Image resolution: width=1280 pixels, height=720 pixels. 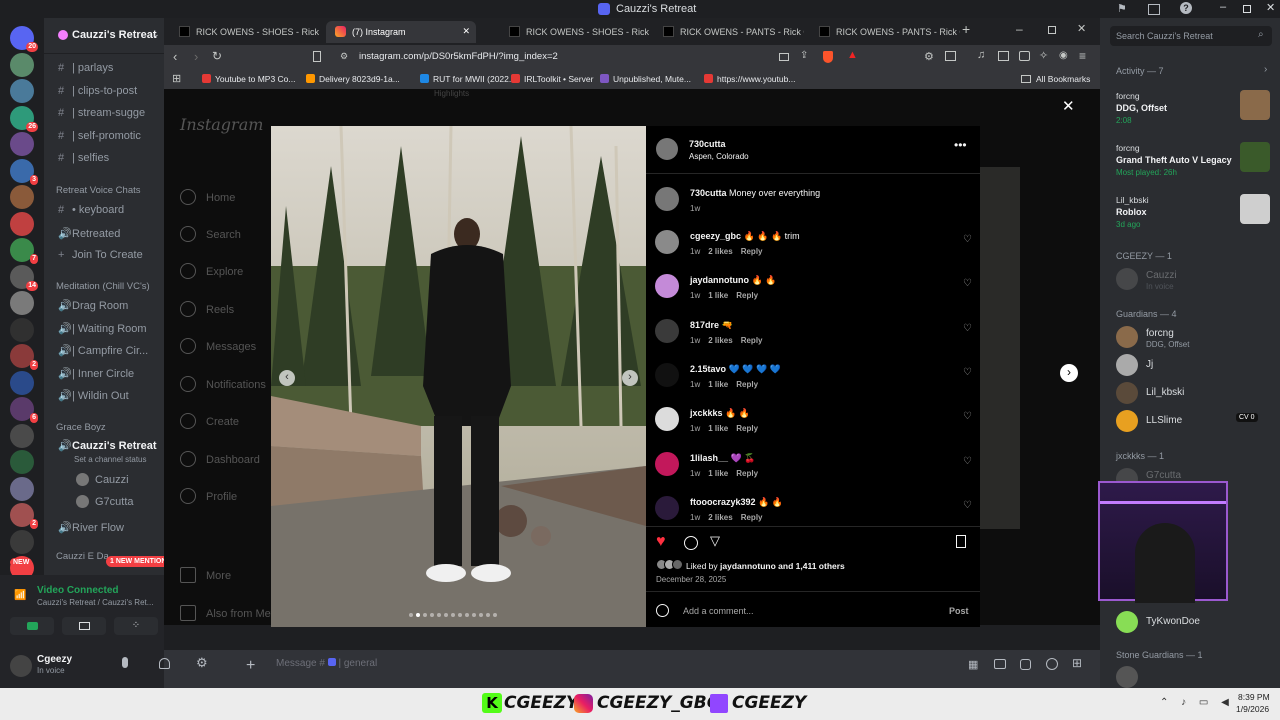 I want to click on share-post-icon: ▽, so click(x=715, y=541).